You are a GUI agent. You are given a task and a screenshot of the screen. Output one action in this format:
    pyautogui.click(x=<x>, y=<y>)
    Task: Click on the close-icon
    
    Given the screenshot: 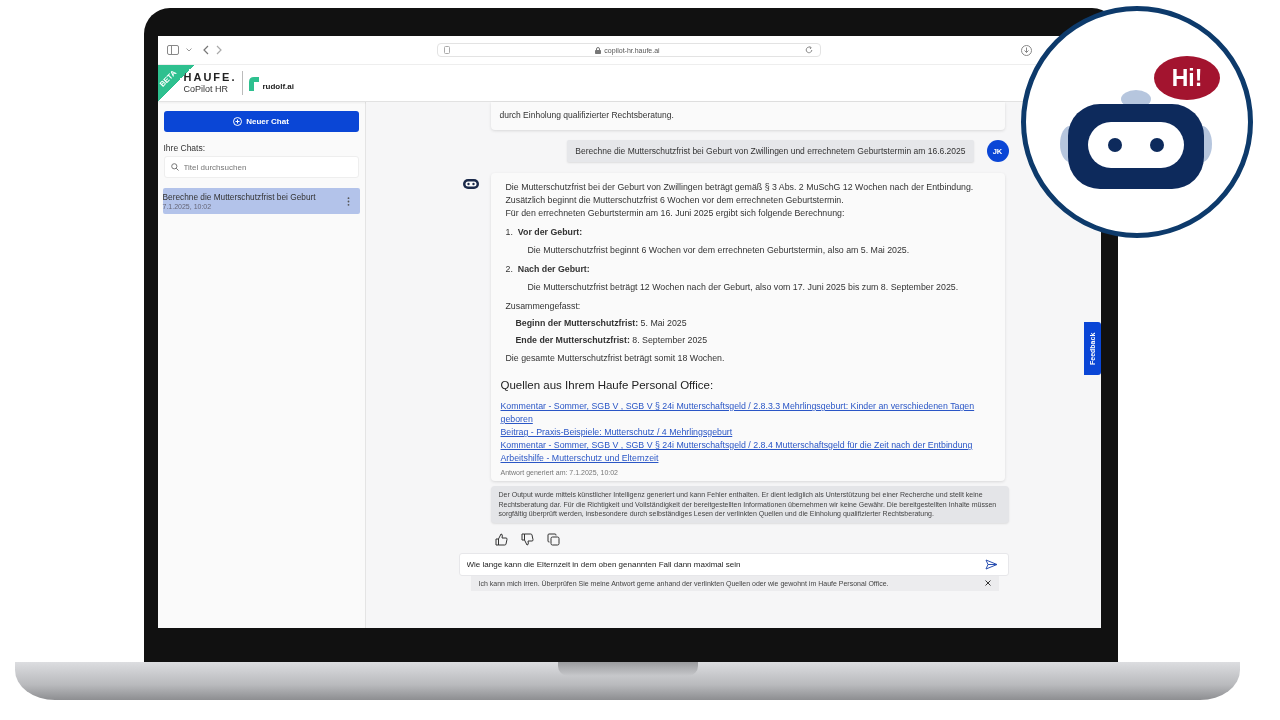 What is the action you would take?
    pyautogui.click(x=987, y=583)
    